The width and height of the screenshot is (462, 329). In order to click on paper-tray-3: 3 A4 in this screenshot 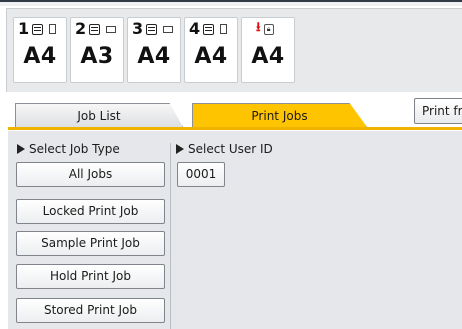, I will do `click(154, 50)`.